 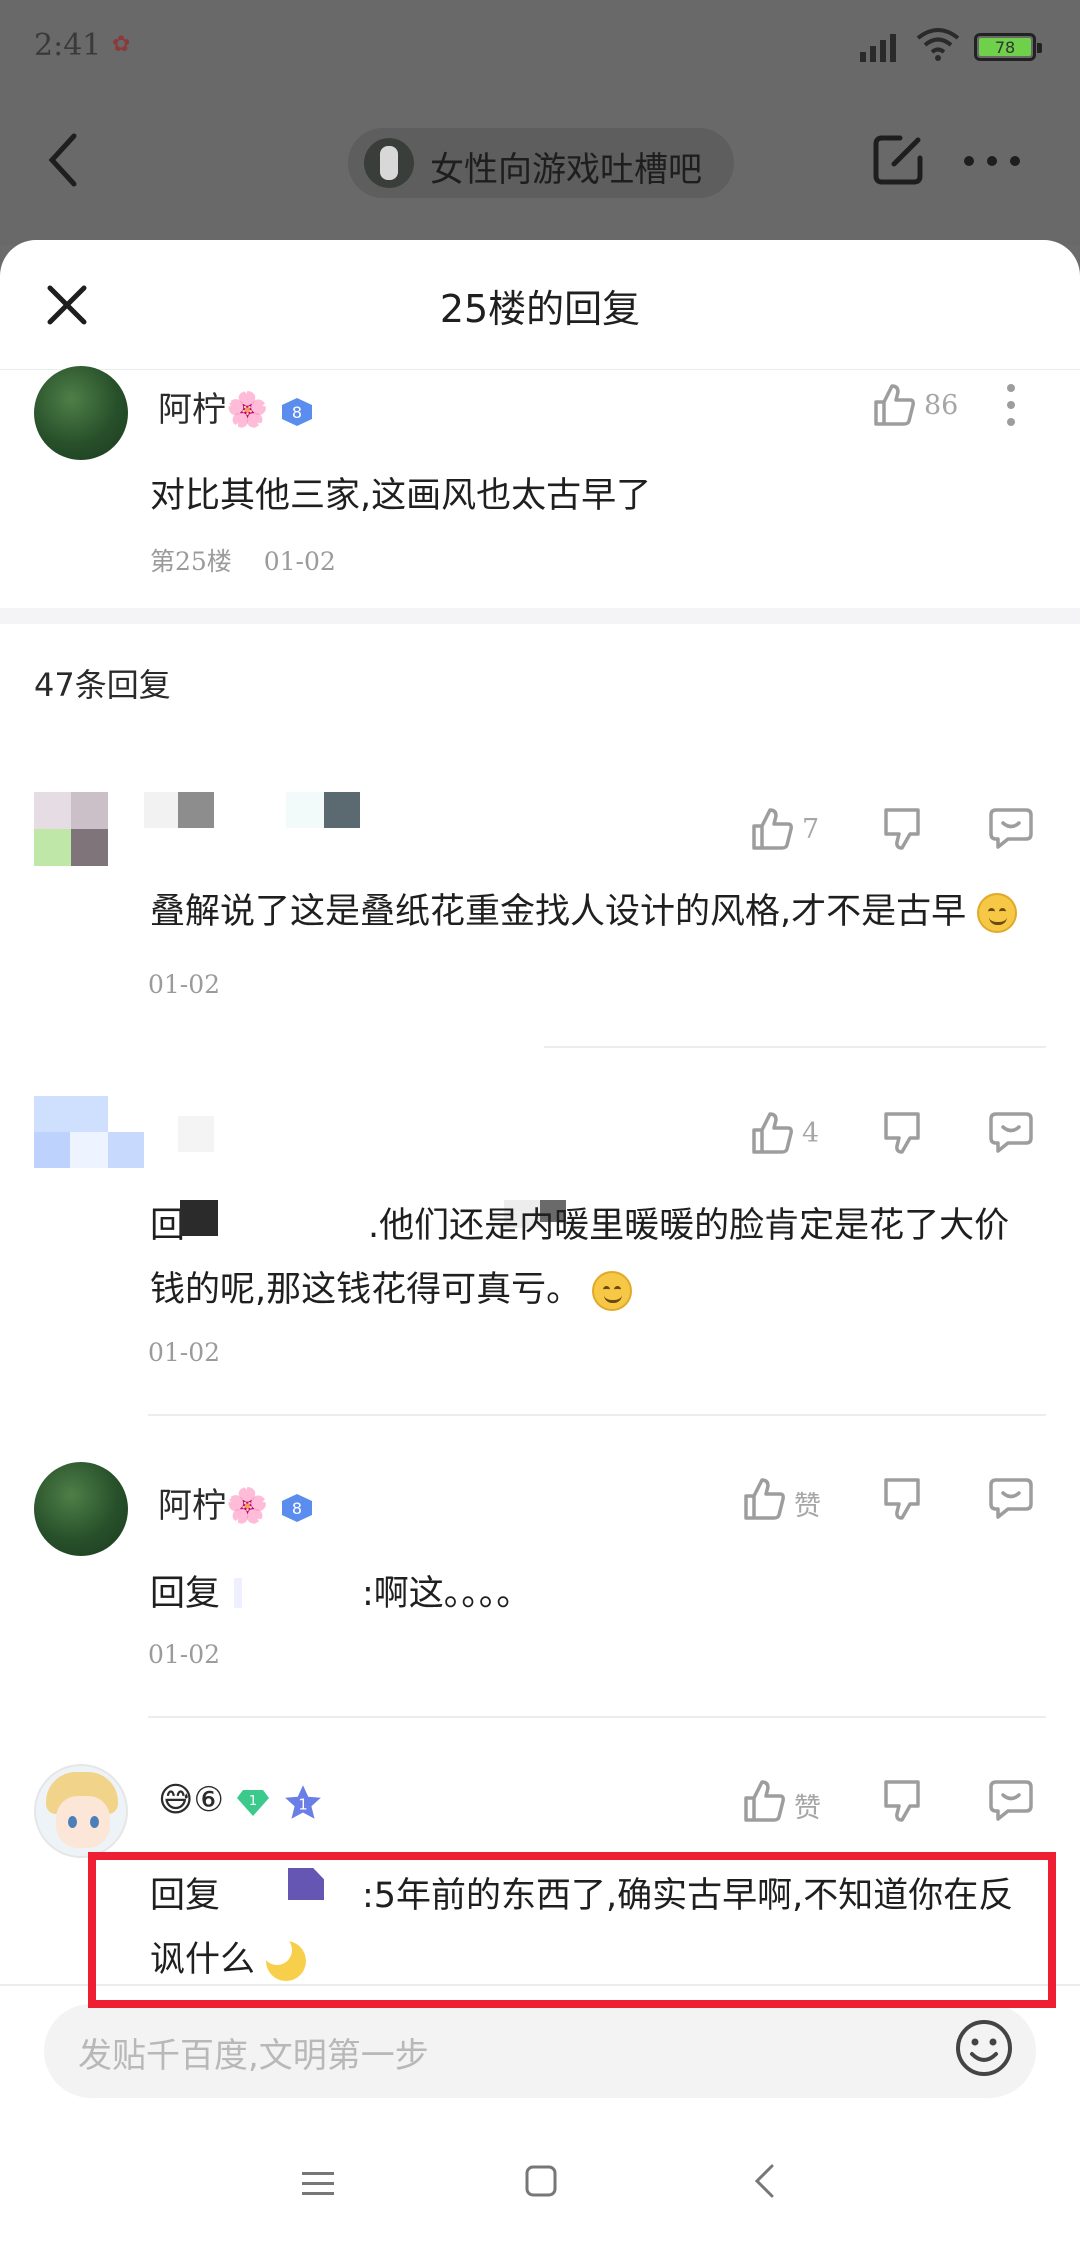 I want to click on battery-icon: 78, so click(x=1008, y=47).